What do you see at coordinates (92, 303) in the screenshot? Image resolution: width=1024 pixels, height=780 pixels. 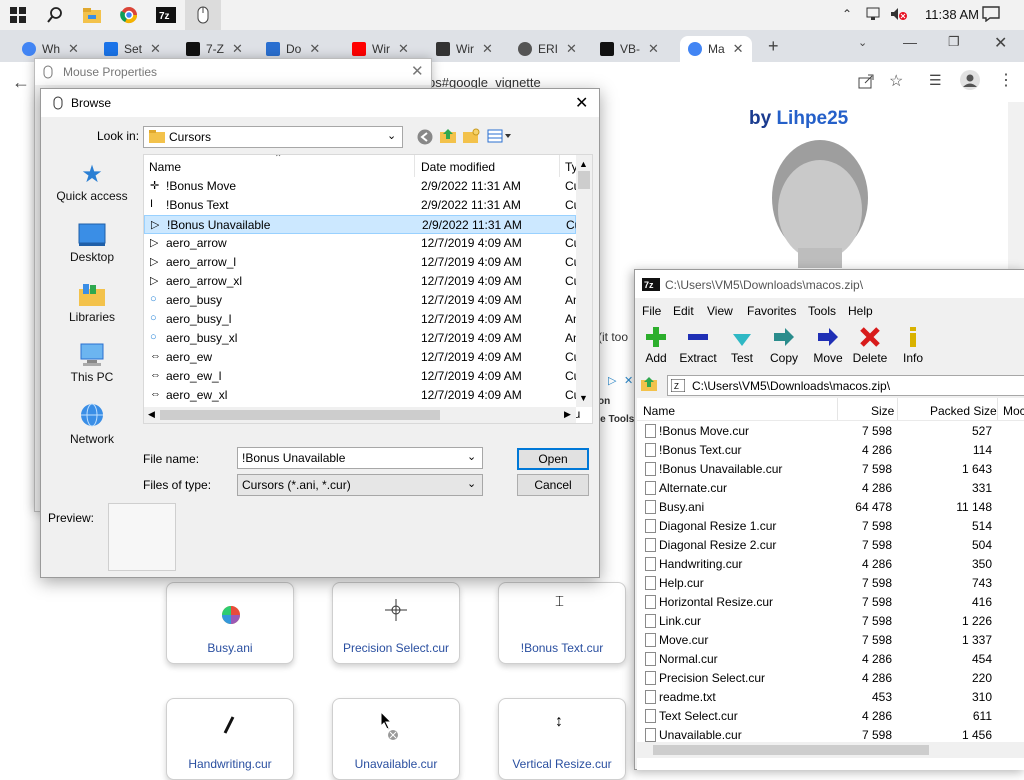 I see `nav-libraries: Libraries` at bounding box center [92, 303].